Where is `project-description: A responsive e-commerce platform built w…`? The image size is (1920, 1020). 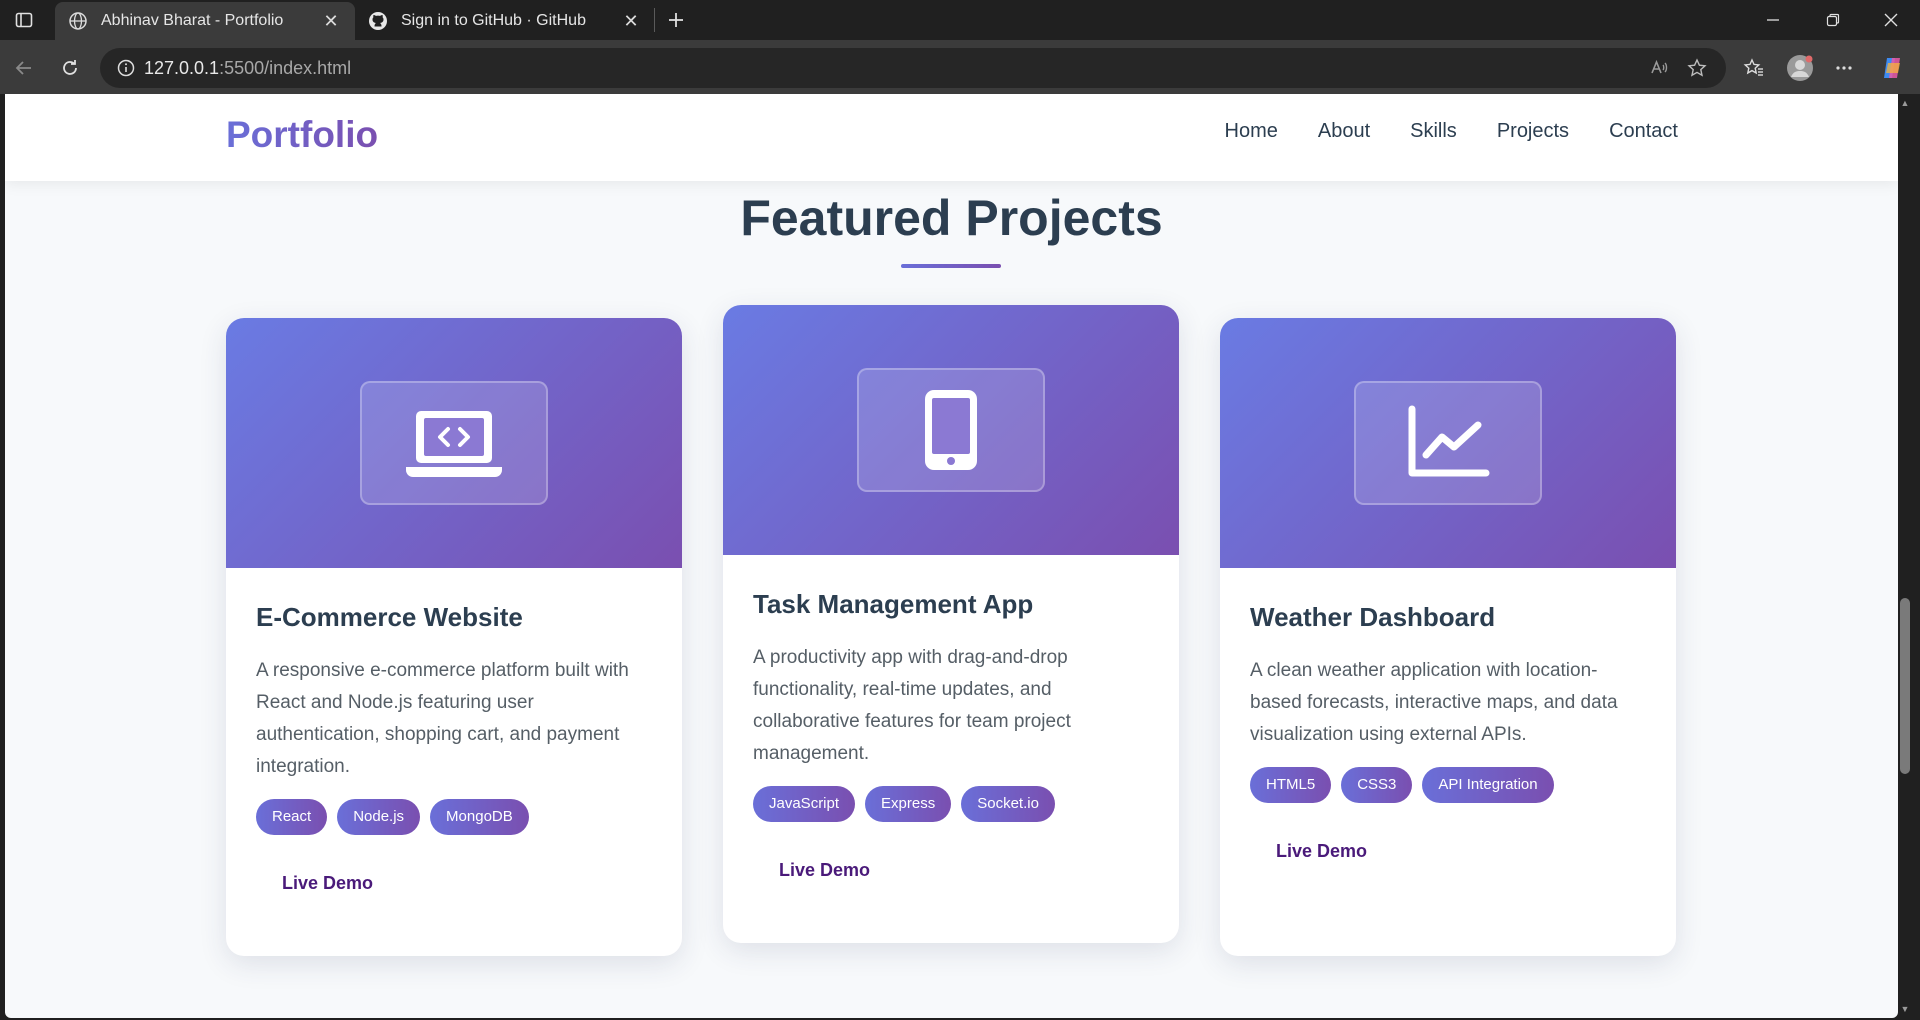
project-description: A responsive e-commerce platform built w… is located at coordinates (442, 718).